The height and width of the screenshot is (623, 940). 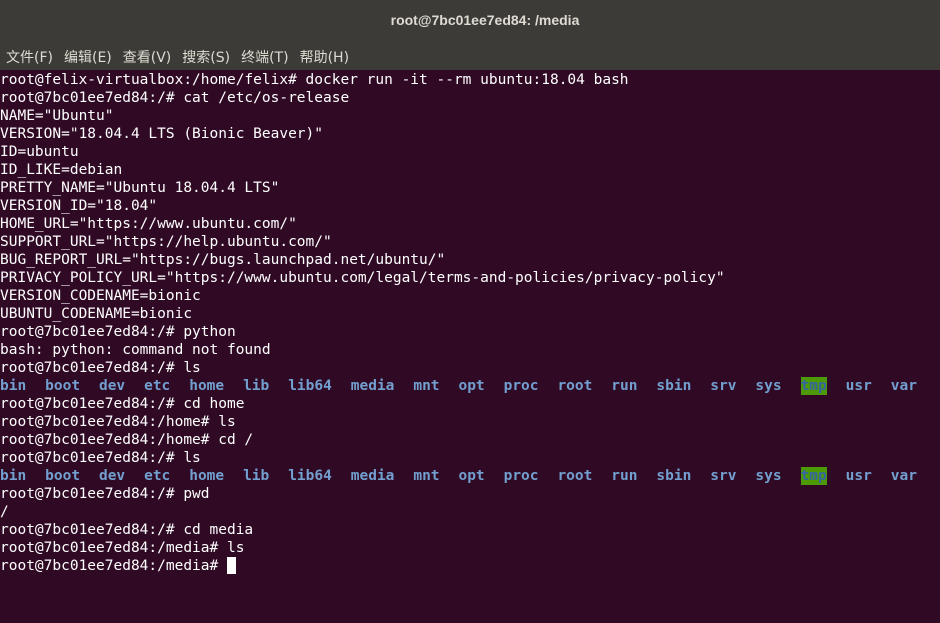 What do you see at coordinates (231, 565) in the screenshot?
I see `text-cursor` at bounding box center [231, 565].